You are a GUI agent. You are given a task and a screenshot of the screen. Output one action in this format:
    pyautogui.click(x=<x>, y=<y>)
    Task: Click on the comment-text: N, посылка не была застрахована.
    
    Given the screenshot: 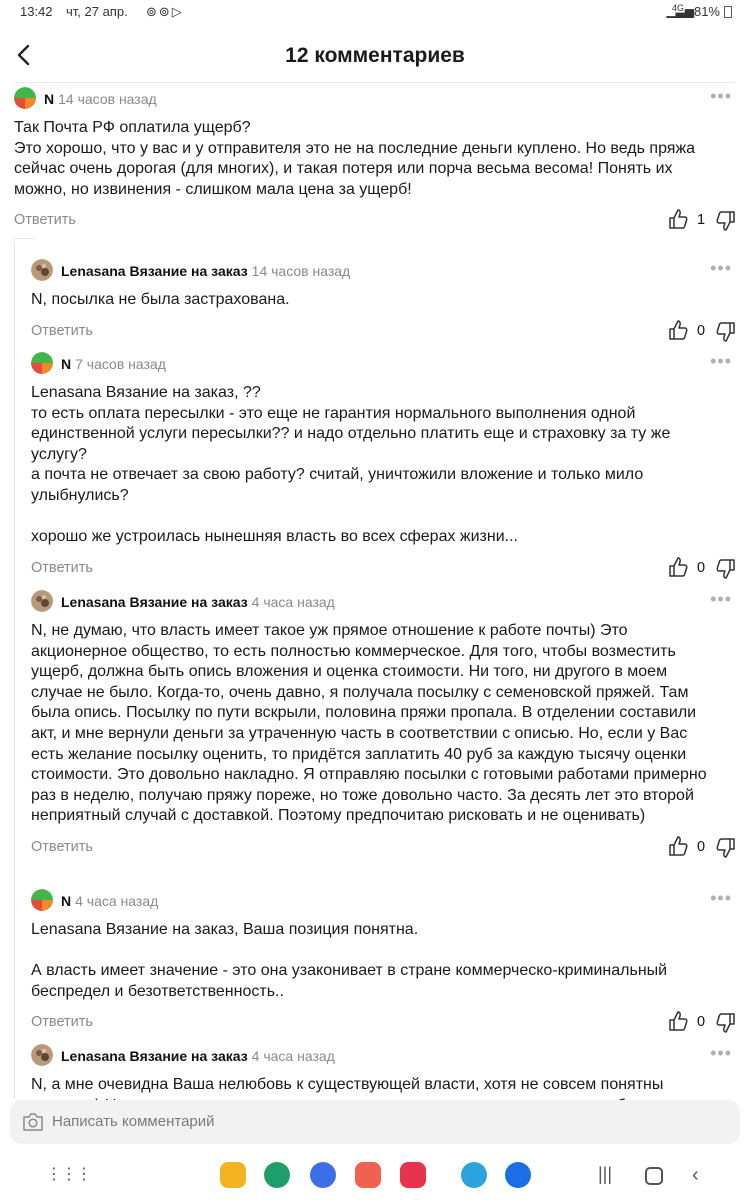 What is the action you would take?
    pyautogui.click(x=160, y=299)
    